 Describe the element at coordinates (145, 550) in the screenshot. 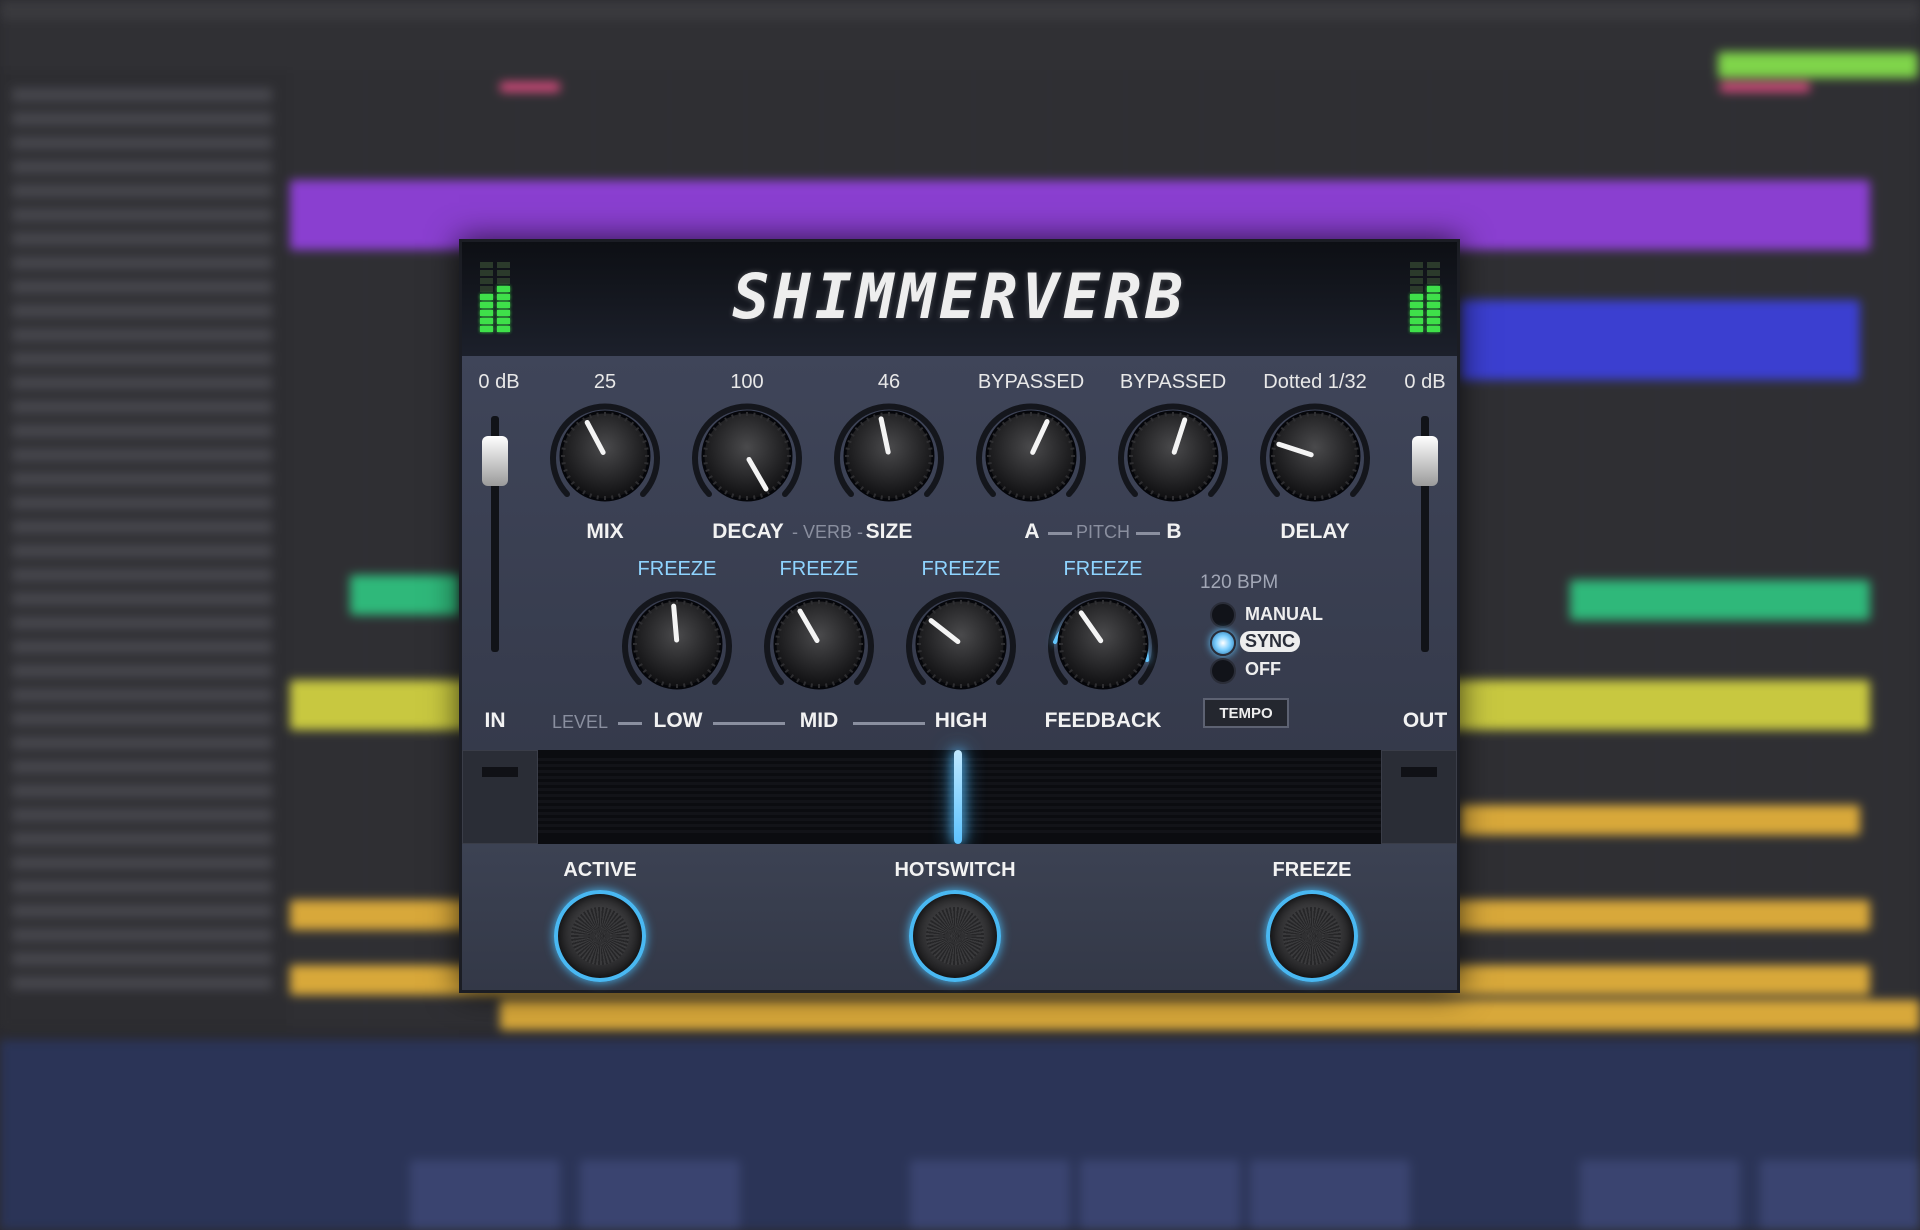

I see `daw-track-list` at that location.